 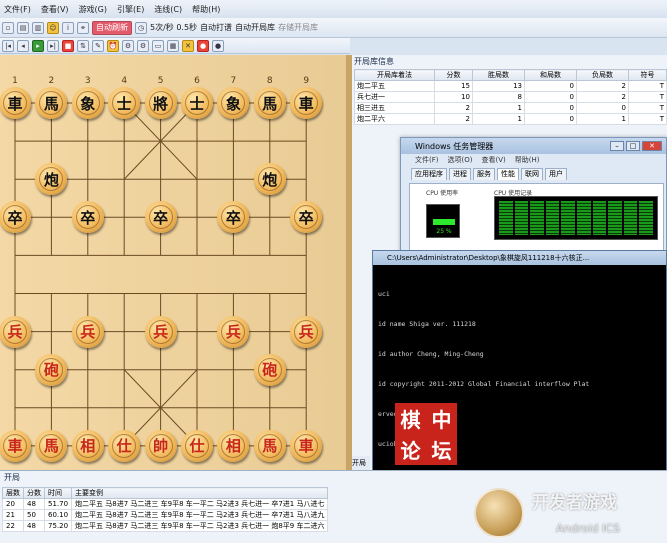 I want to click on next-move-icon: ▸, so click(x=38, y=45).